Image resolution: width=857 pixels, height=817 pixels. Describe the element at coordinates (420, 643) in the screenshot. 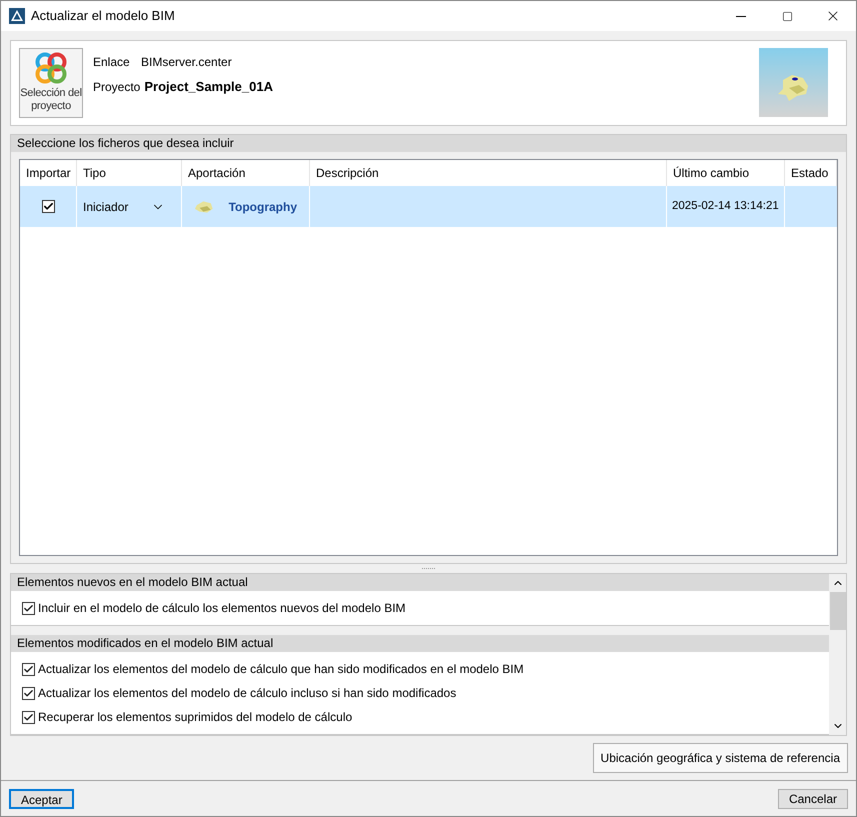

I see `section-header: Elementos modificados en el modelo BIM actual` at that location.